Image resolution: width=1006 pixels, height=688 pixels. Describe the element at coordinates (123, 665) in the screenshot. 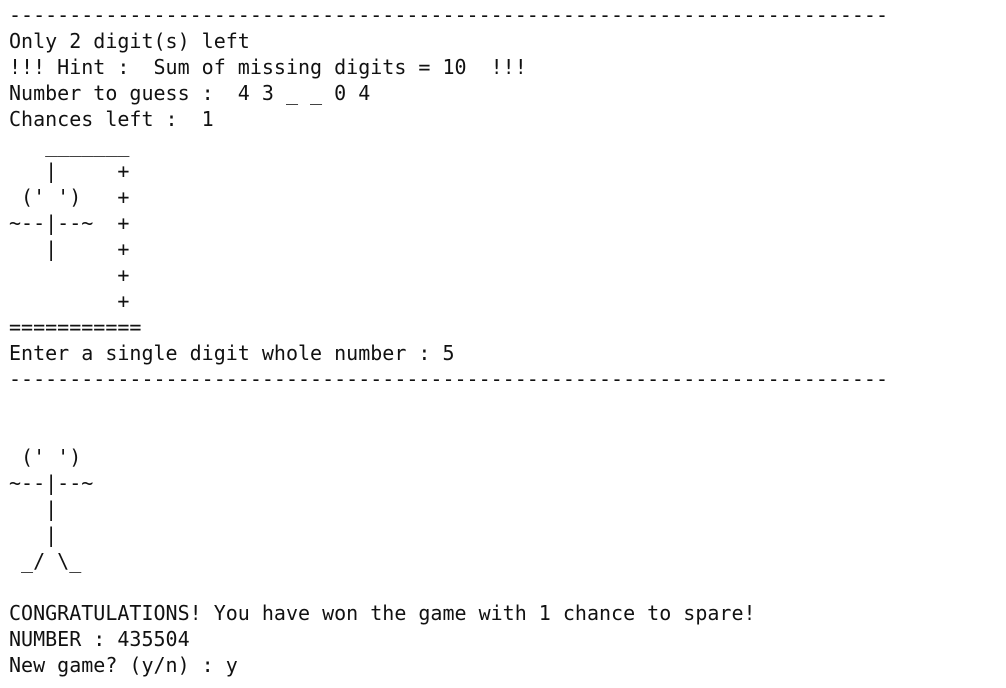

I see `new-game-prompt: New game? (y/n) : y` at that location.